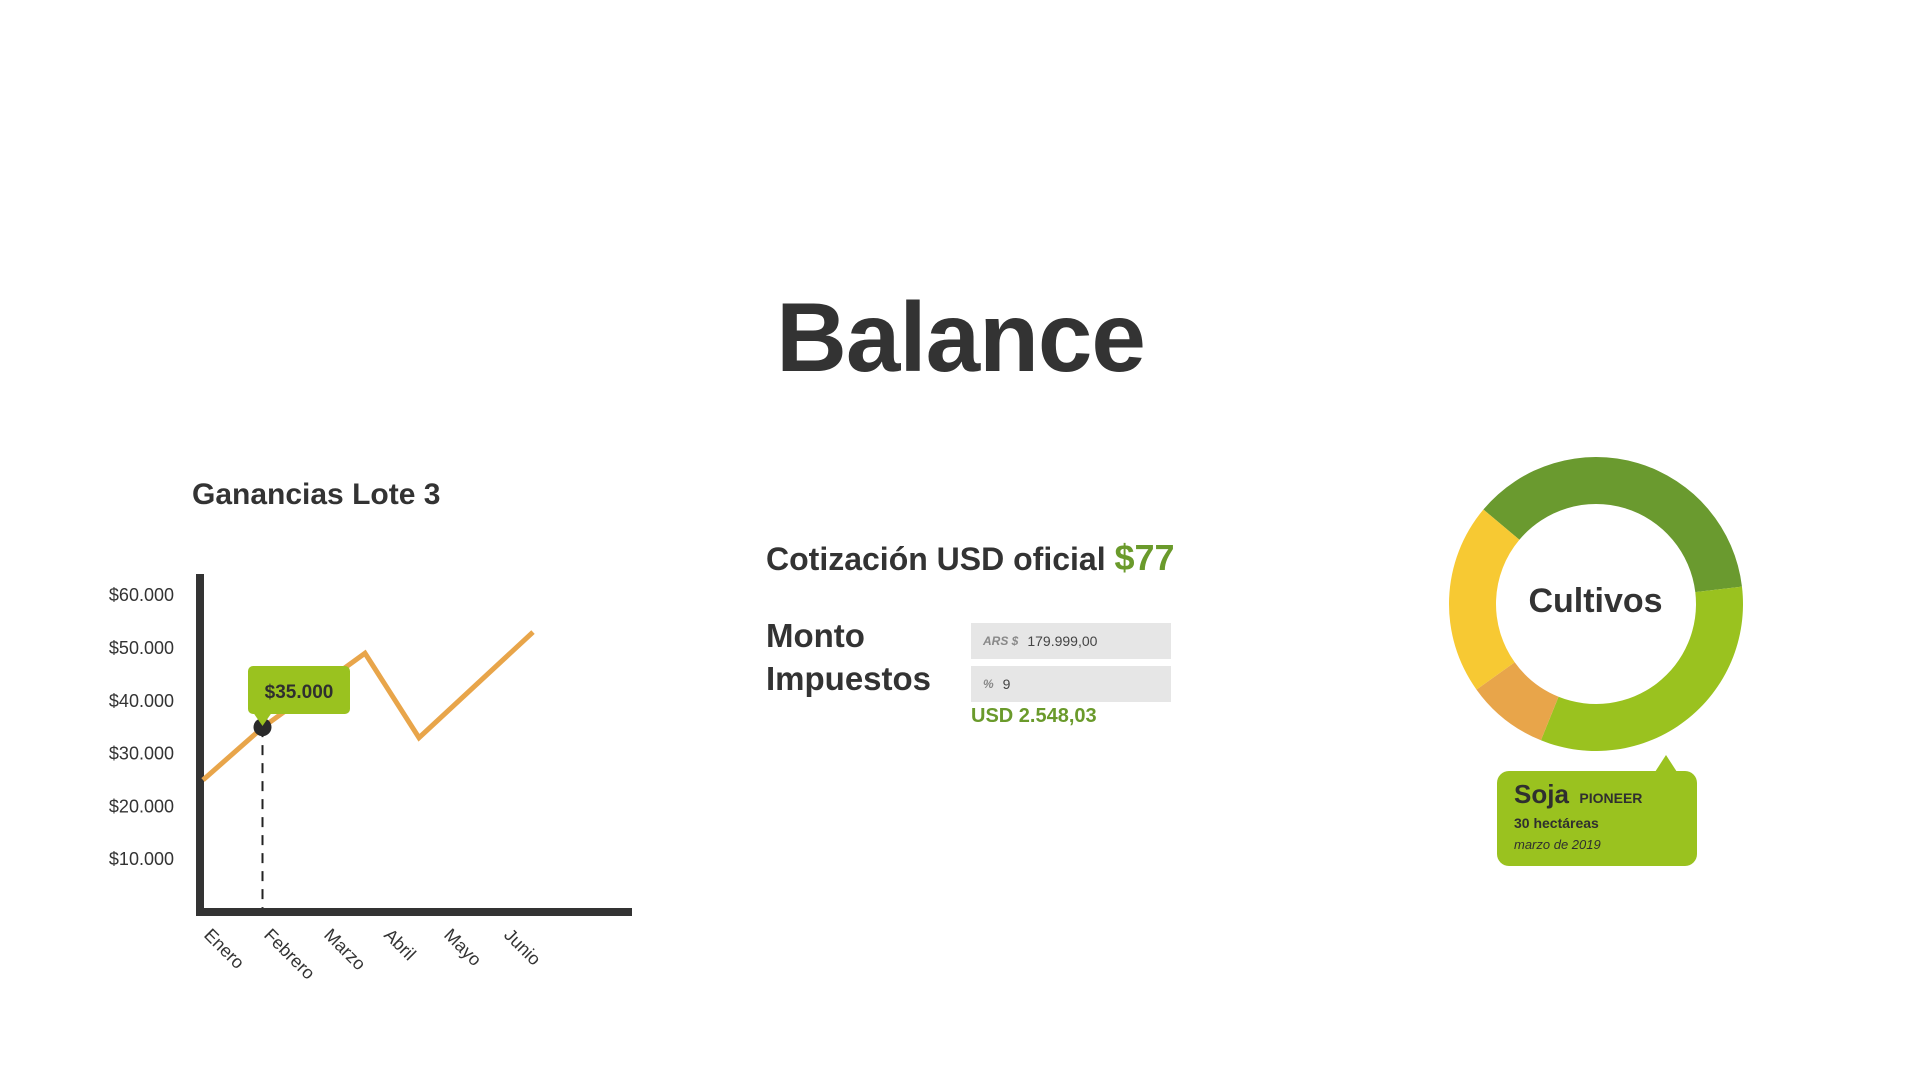  I want to click on crop-area: 30 hectáreas, so click(1556, 823).